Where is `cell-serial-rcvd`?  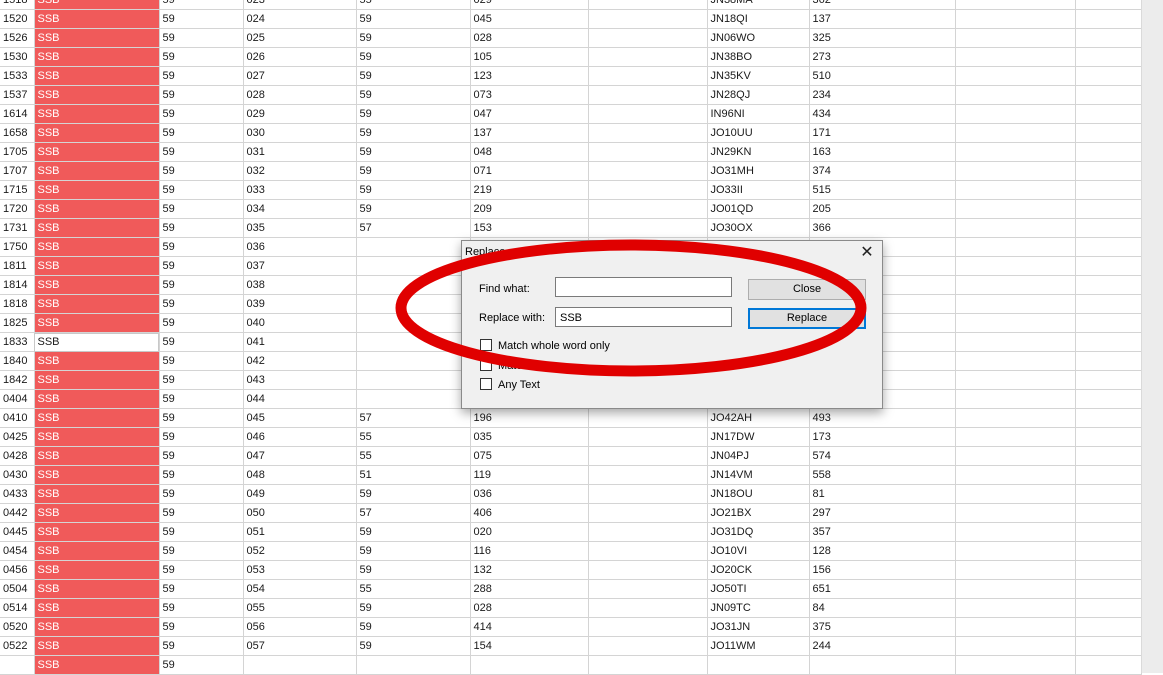
cell-serial-rcvd is located at coordinates (529, 665).